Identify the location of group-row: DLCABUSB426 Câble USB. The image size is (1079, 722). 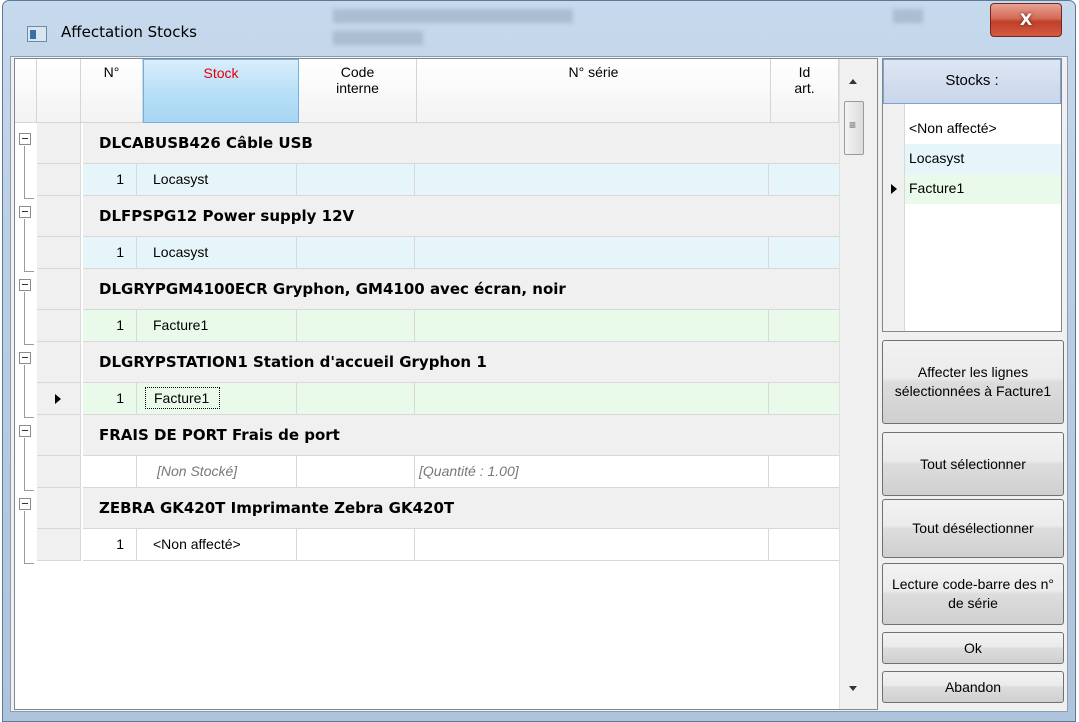
(461, 143).